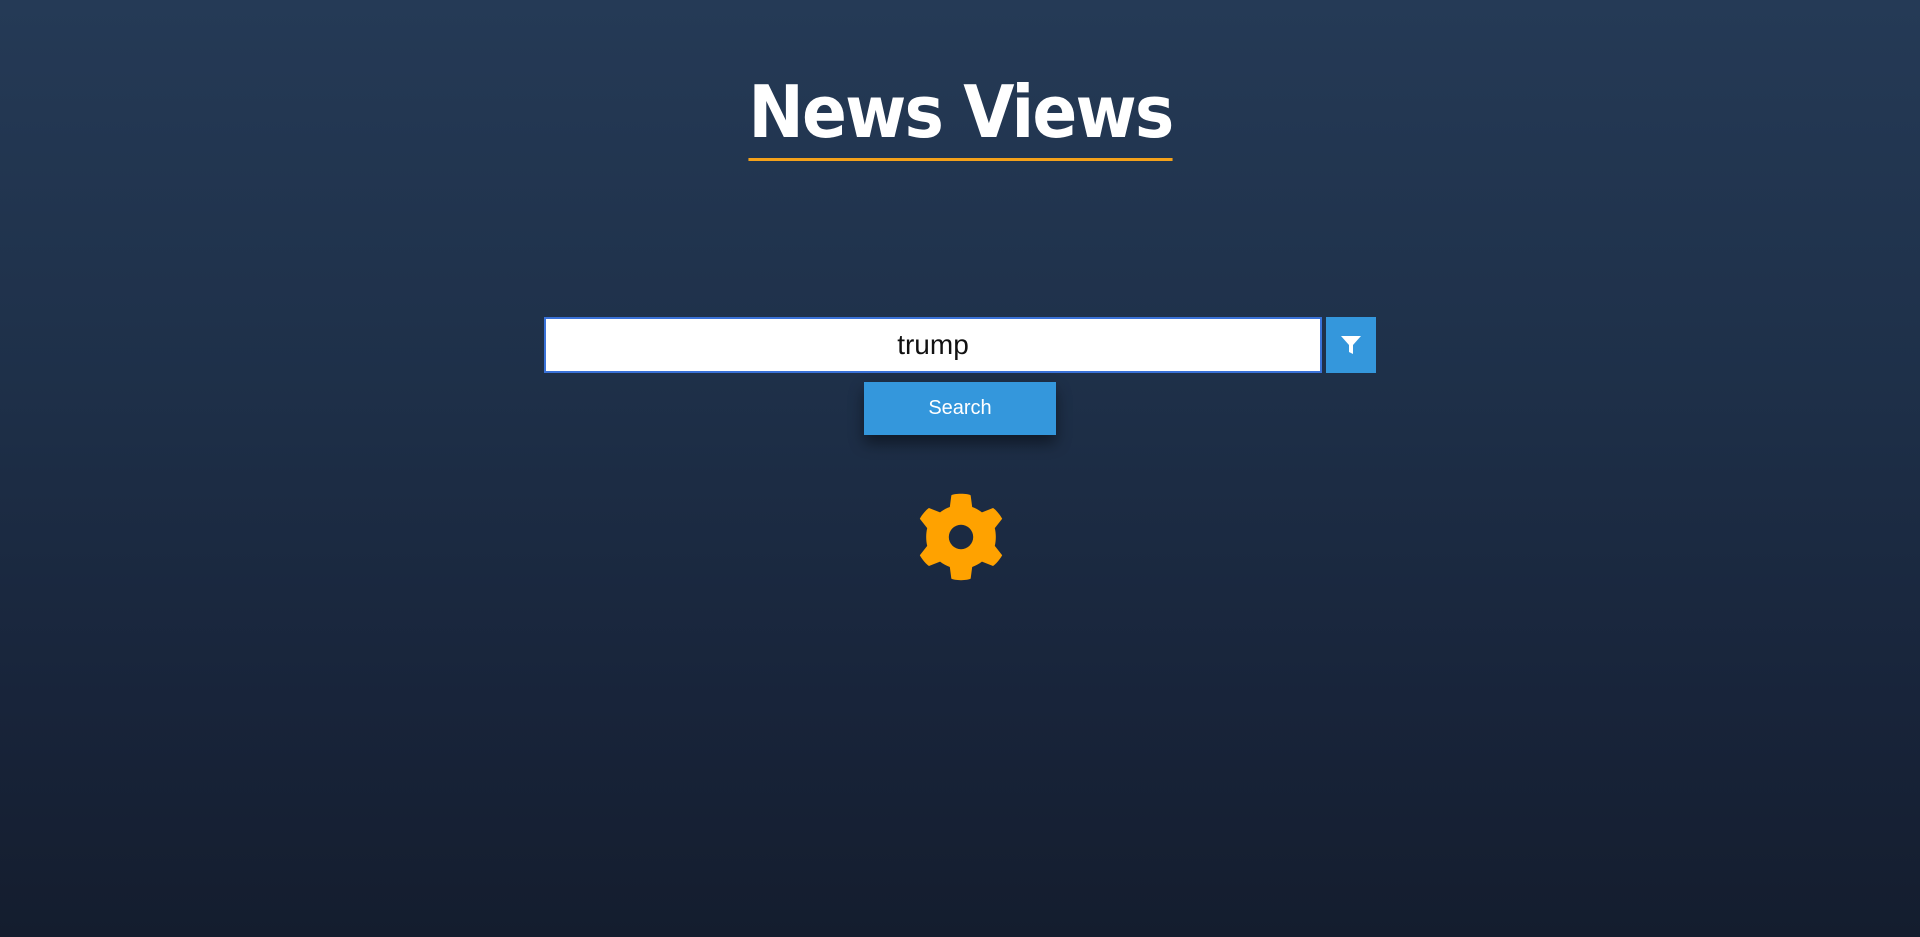 The height and width of the screenshot is (937, 1920). I want to click on gear-icon, so click(961, 537).